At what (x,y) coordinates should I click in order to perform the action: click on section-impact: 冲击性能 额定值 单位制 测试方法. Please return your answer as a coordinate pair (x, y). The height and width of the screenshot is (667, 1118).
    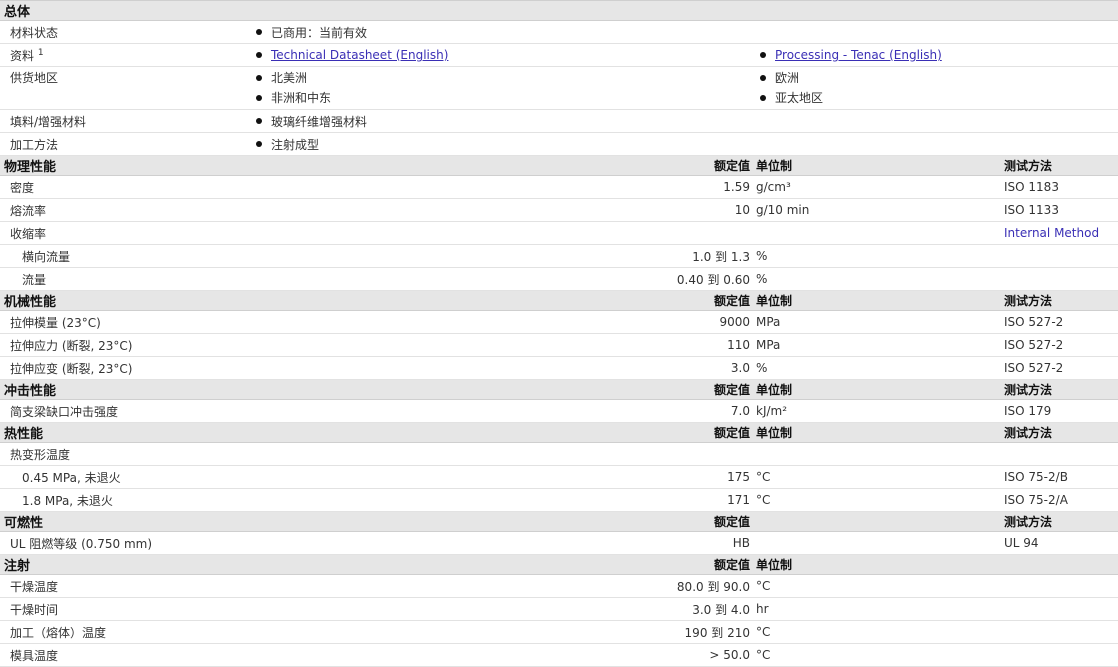
    Looking at the image, I should click on (559, 389).